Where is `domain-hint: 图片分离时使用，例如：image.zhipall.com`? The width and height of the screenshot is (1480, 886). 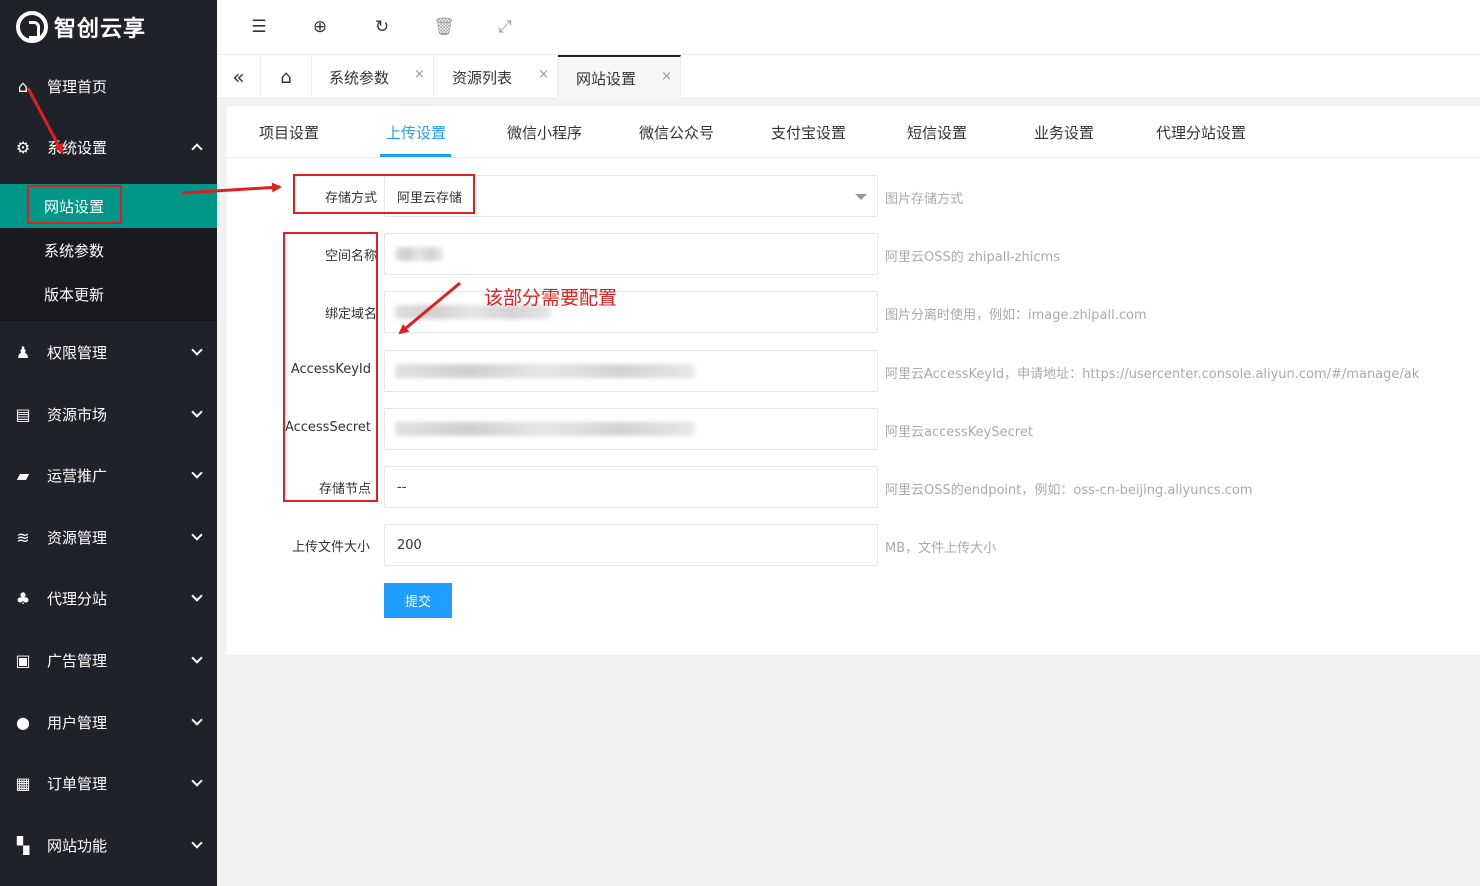 domain-hint: 图片分离时使用，例如：image.zhipall.com is located at coordinates (1016, 315).